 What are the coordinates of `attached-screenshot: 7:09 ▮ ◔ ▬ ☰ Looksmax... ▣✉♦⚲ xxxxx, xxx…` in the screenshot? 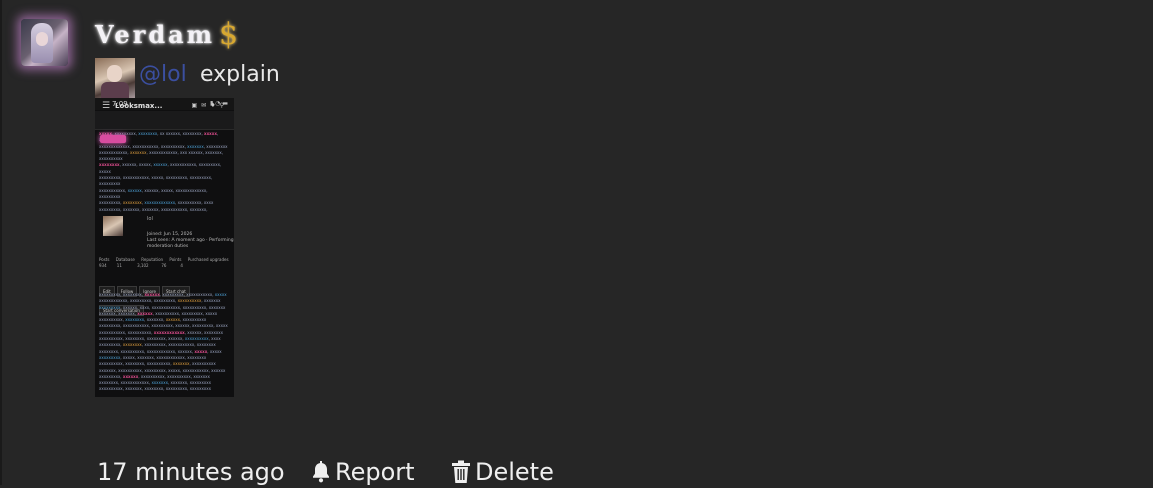 It's located at (164, 247).